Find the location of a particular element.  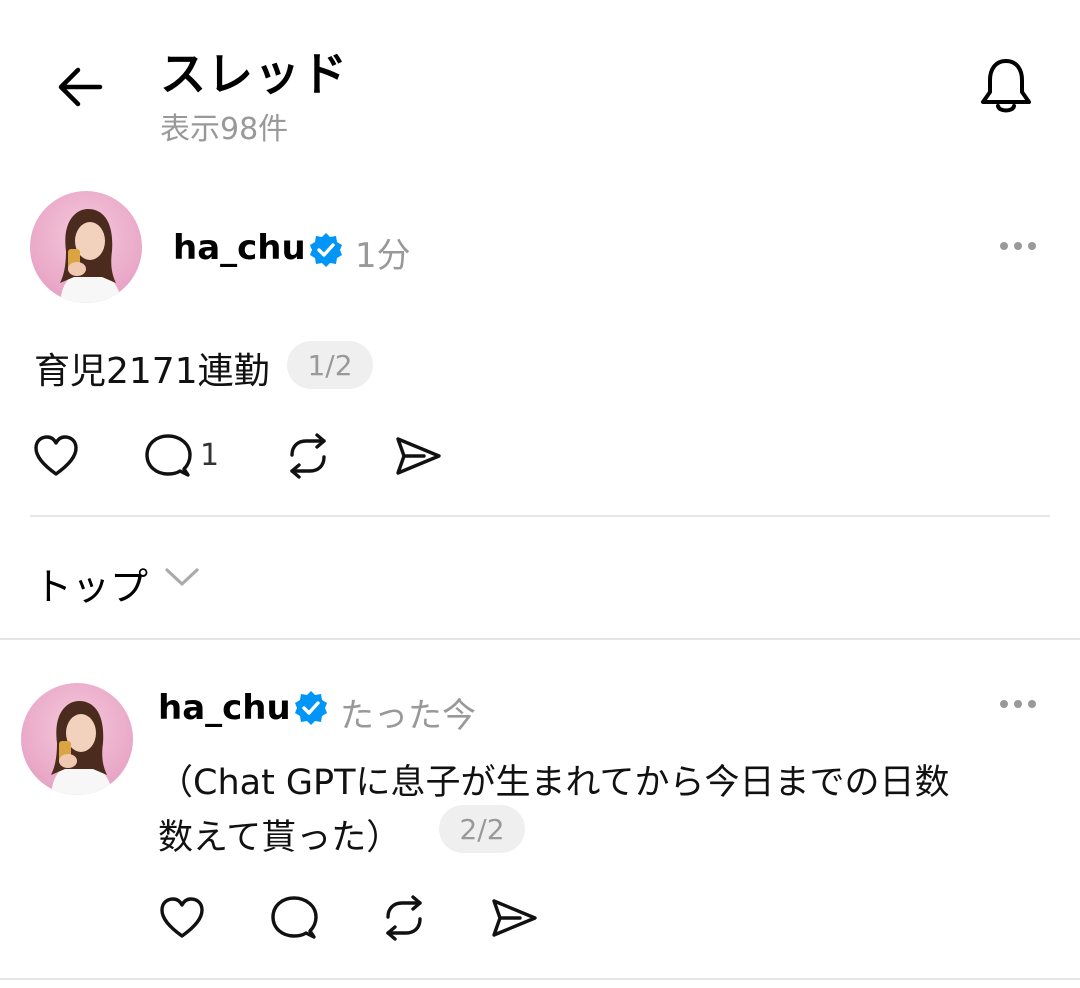

post-username: ha_chu is located at coordinates (239, 248).